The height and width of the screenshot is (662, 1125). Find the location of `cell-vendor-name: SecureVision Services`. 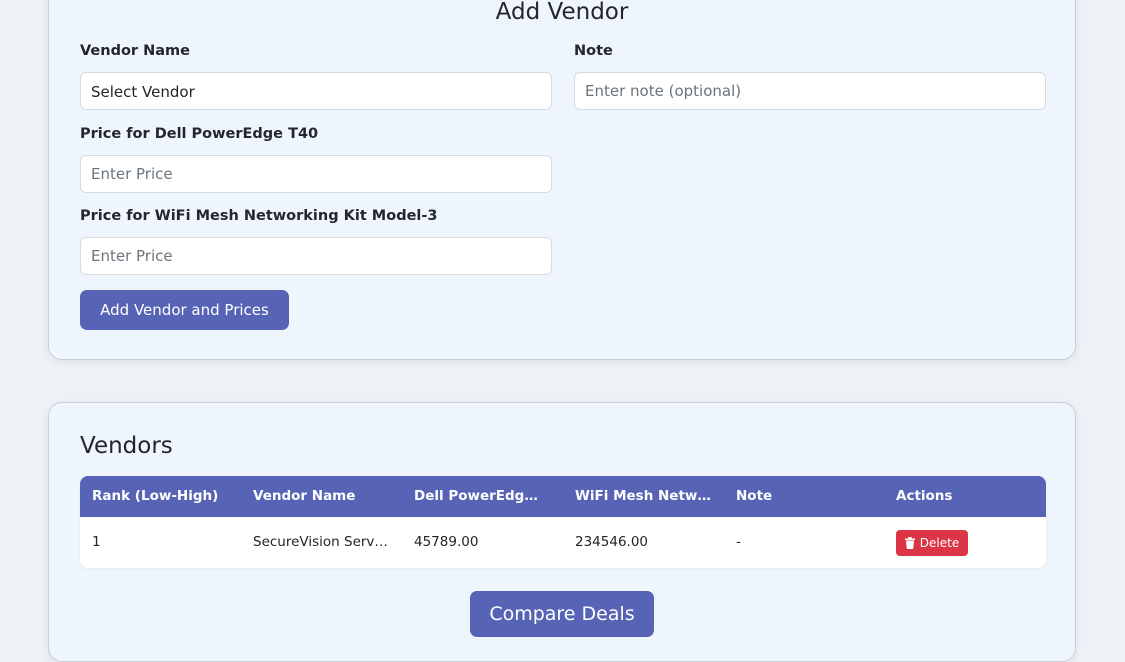

cell-vendor-name: SecureVision Services is located at coordinates (321, 542).